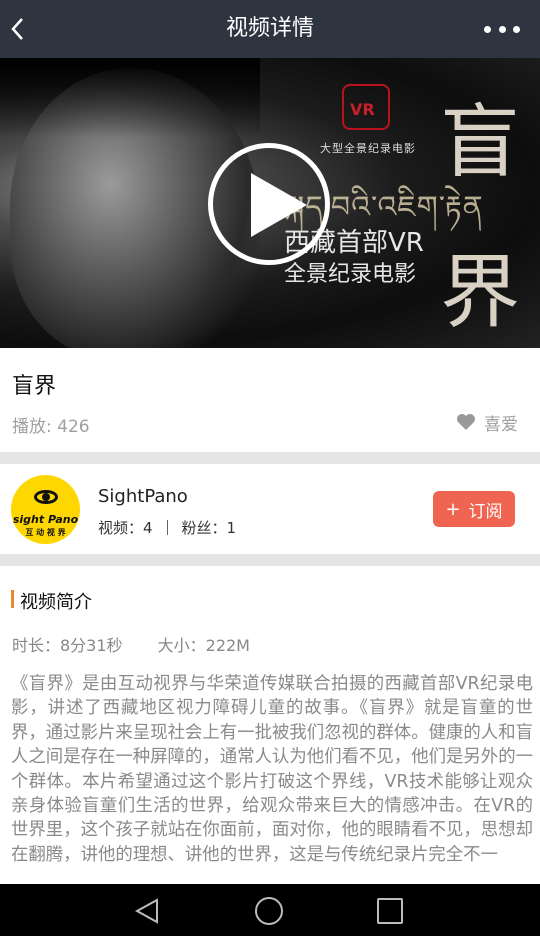 The width and height of the screenshot is (540, 936). Describe the element at coordinates (453, 509) in the screenshot. I see `plus-icon: +` at that location.